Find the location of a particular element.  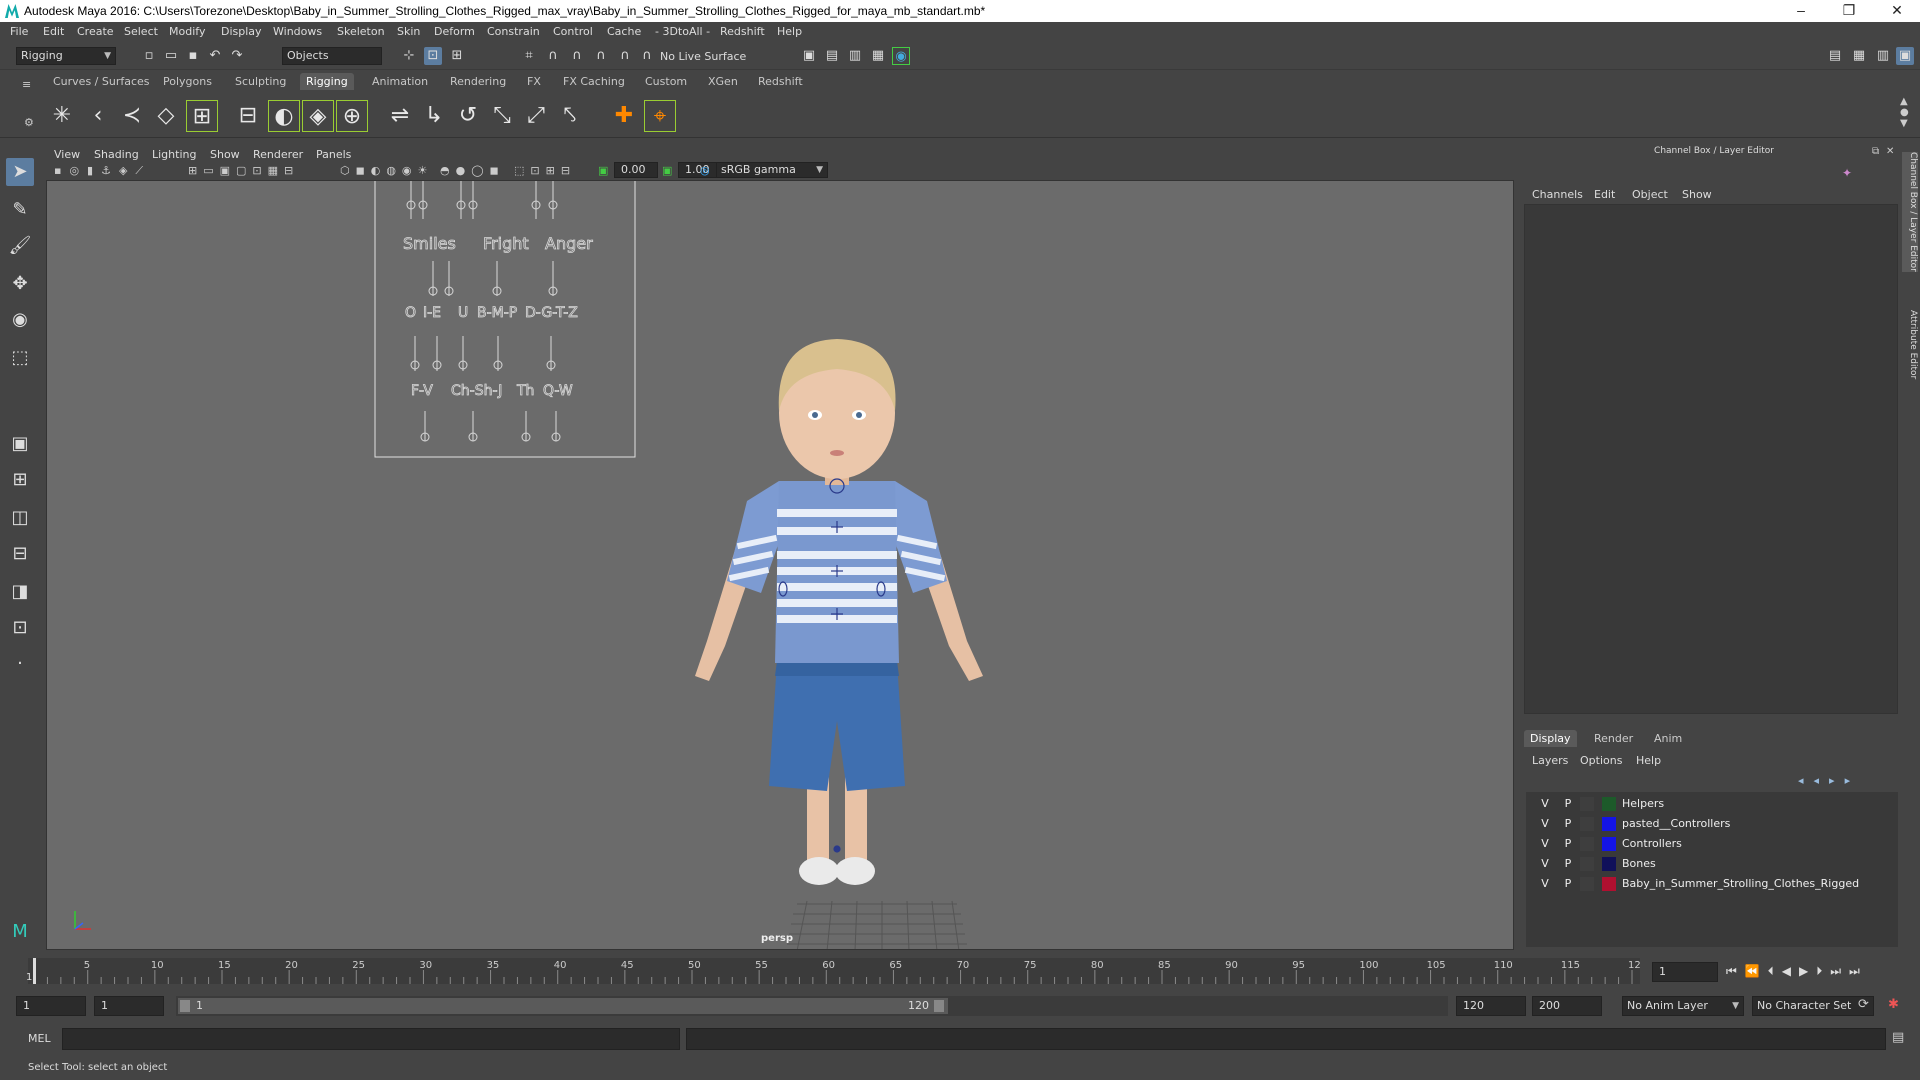

render-current-icon: ▤ is located at coordinates (832, 56).